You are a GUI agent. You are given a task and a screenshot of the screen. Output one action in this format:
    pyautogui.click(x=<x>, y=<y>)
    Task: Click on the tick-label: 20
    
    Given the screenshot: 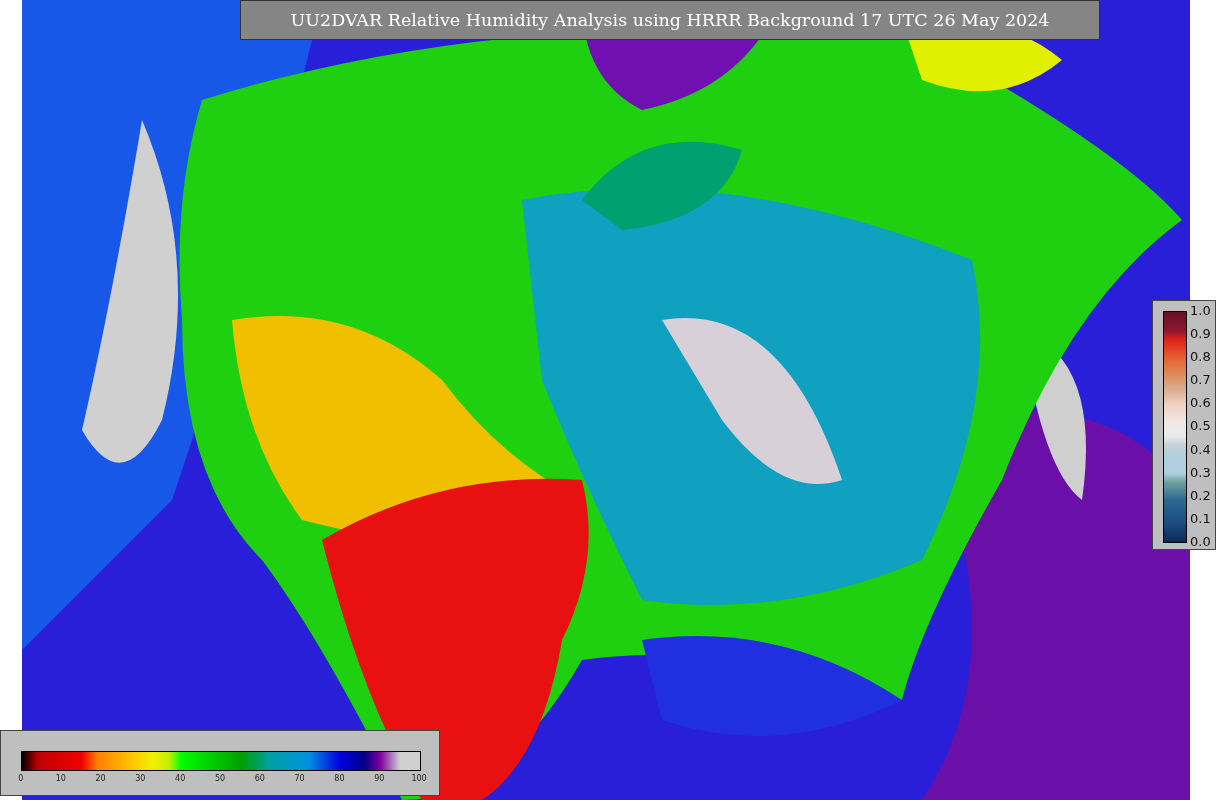 What is the action you would take?
    pyautogui.click(x=100, y=778)
    